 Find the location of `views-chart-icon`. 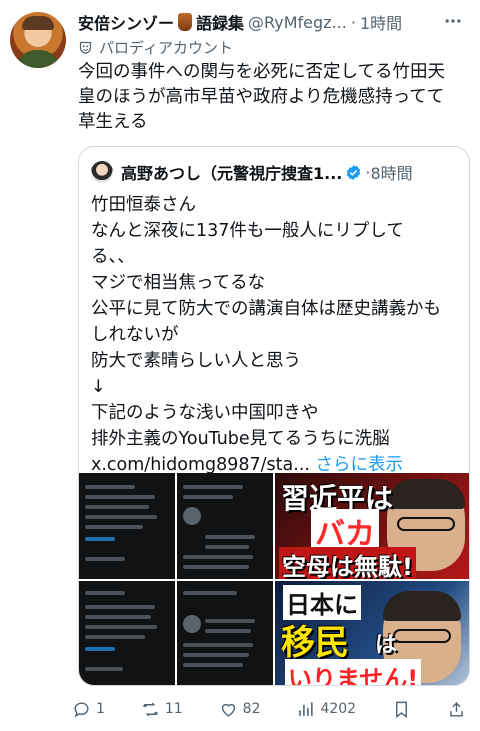

views-chart-icon is located at coordinates (306, 708).